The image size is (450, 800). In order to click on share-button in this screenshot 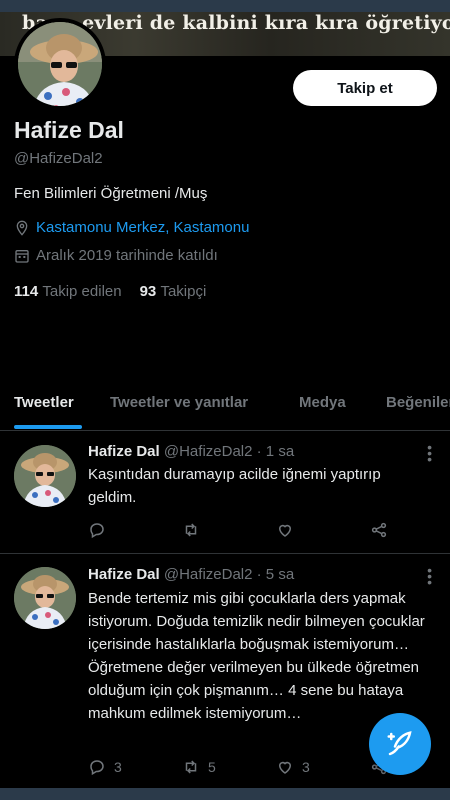, I will do `click(379, 530)`.